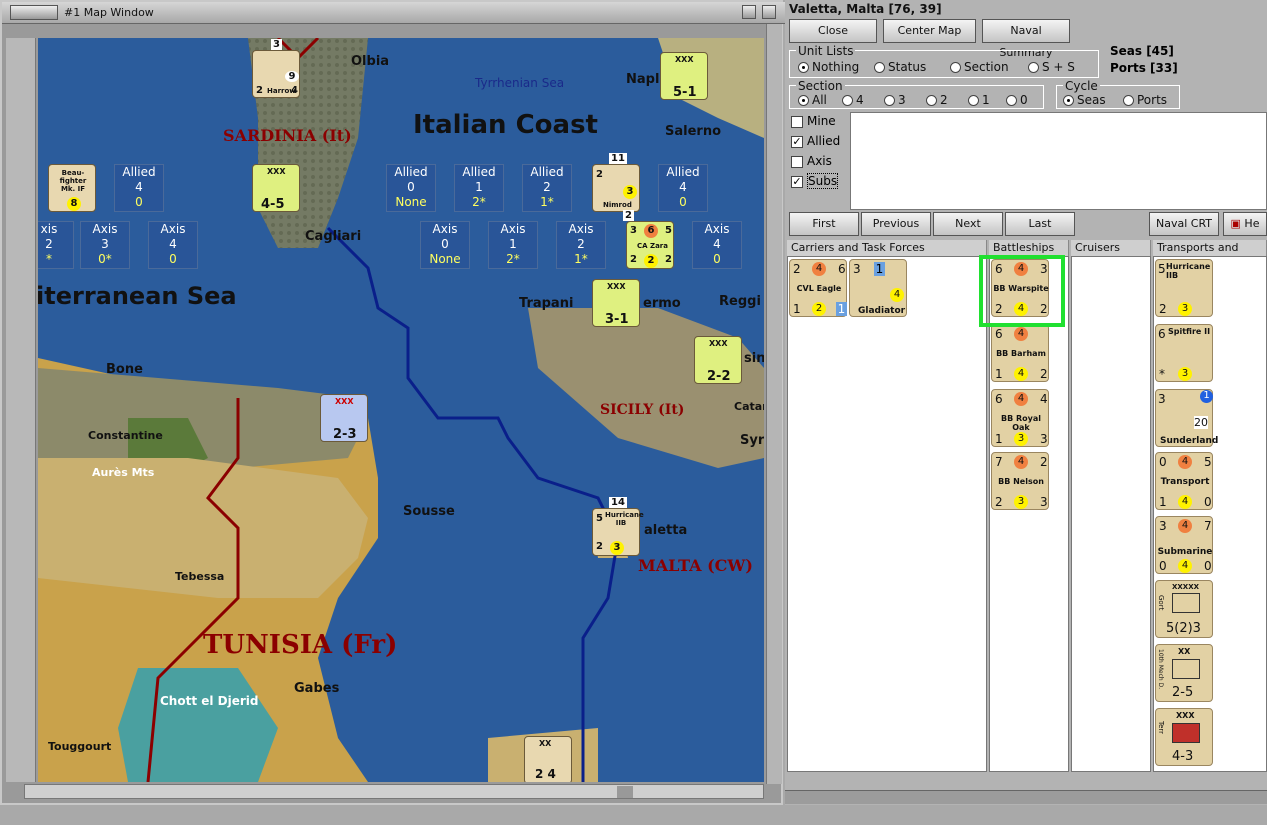 This screenshot has width=1267, height=825. Describe the element at coordinates (1081, 86) in the screenshot. I see `cycle-title: Cycle` at that location.